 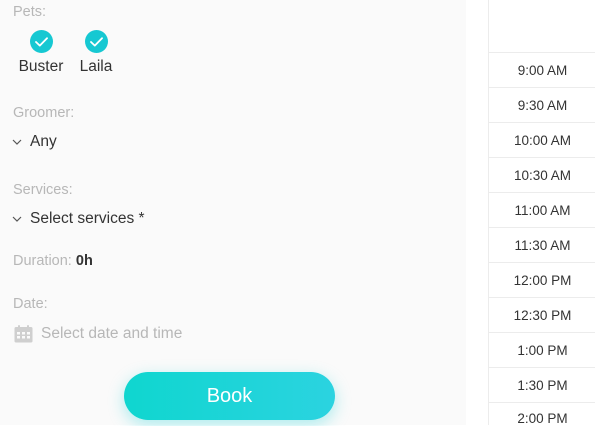 I want to click on time-slot: 1:30 PM, so click(x=542, y=384).